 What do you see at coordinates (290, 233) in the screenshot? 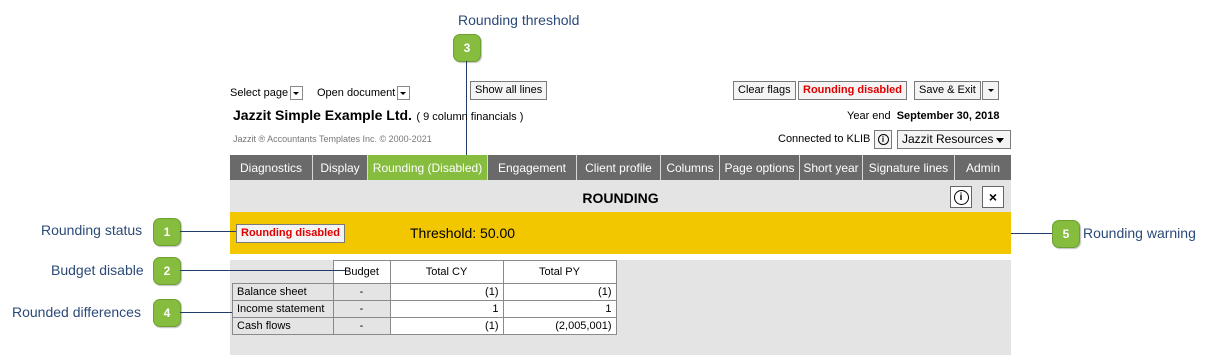
I see `rounding-status-button: Rounding disabled` at bounding box center [290, 233].